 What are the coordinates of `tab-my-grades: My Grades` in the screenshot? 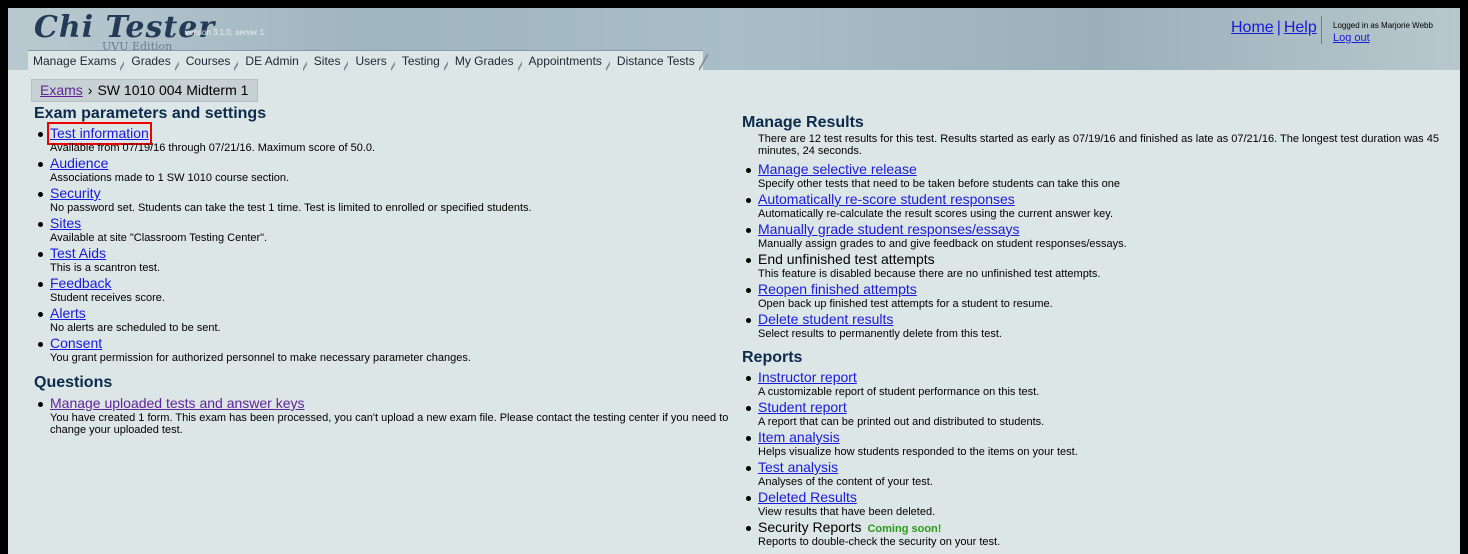 It's located at (487, 61).